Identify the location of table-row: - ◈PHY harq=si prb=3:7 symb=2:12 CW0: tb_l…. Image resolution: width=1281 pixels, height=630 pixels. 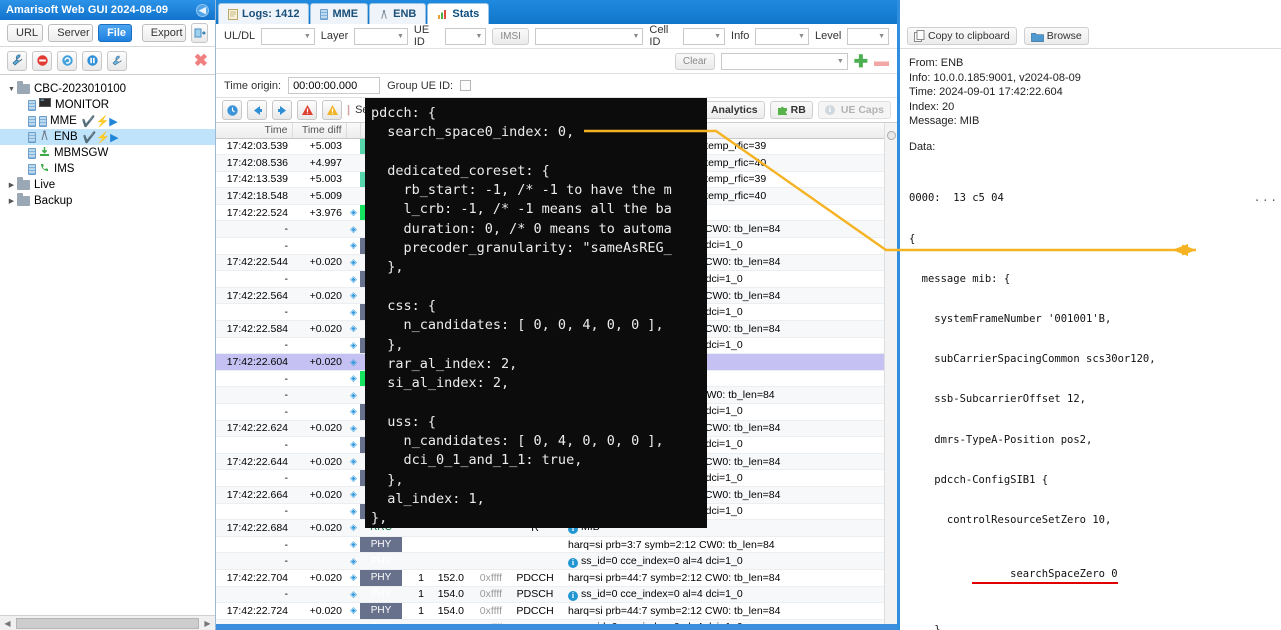
(556, 545).